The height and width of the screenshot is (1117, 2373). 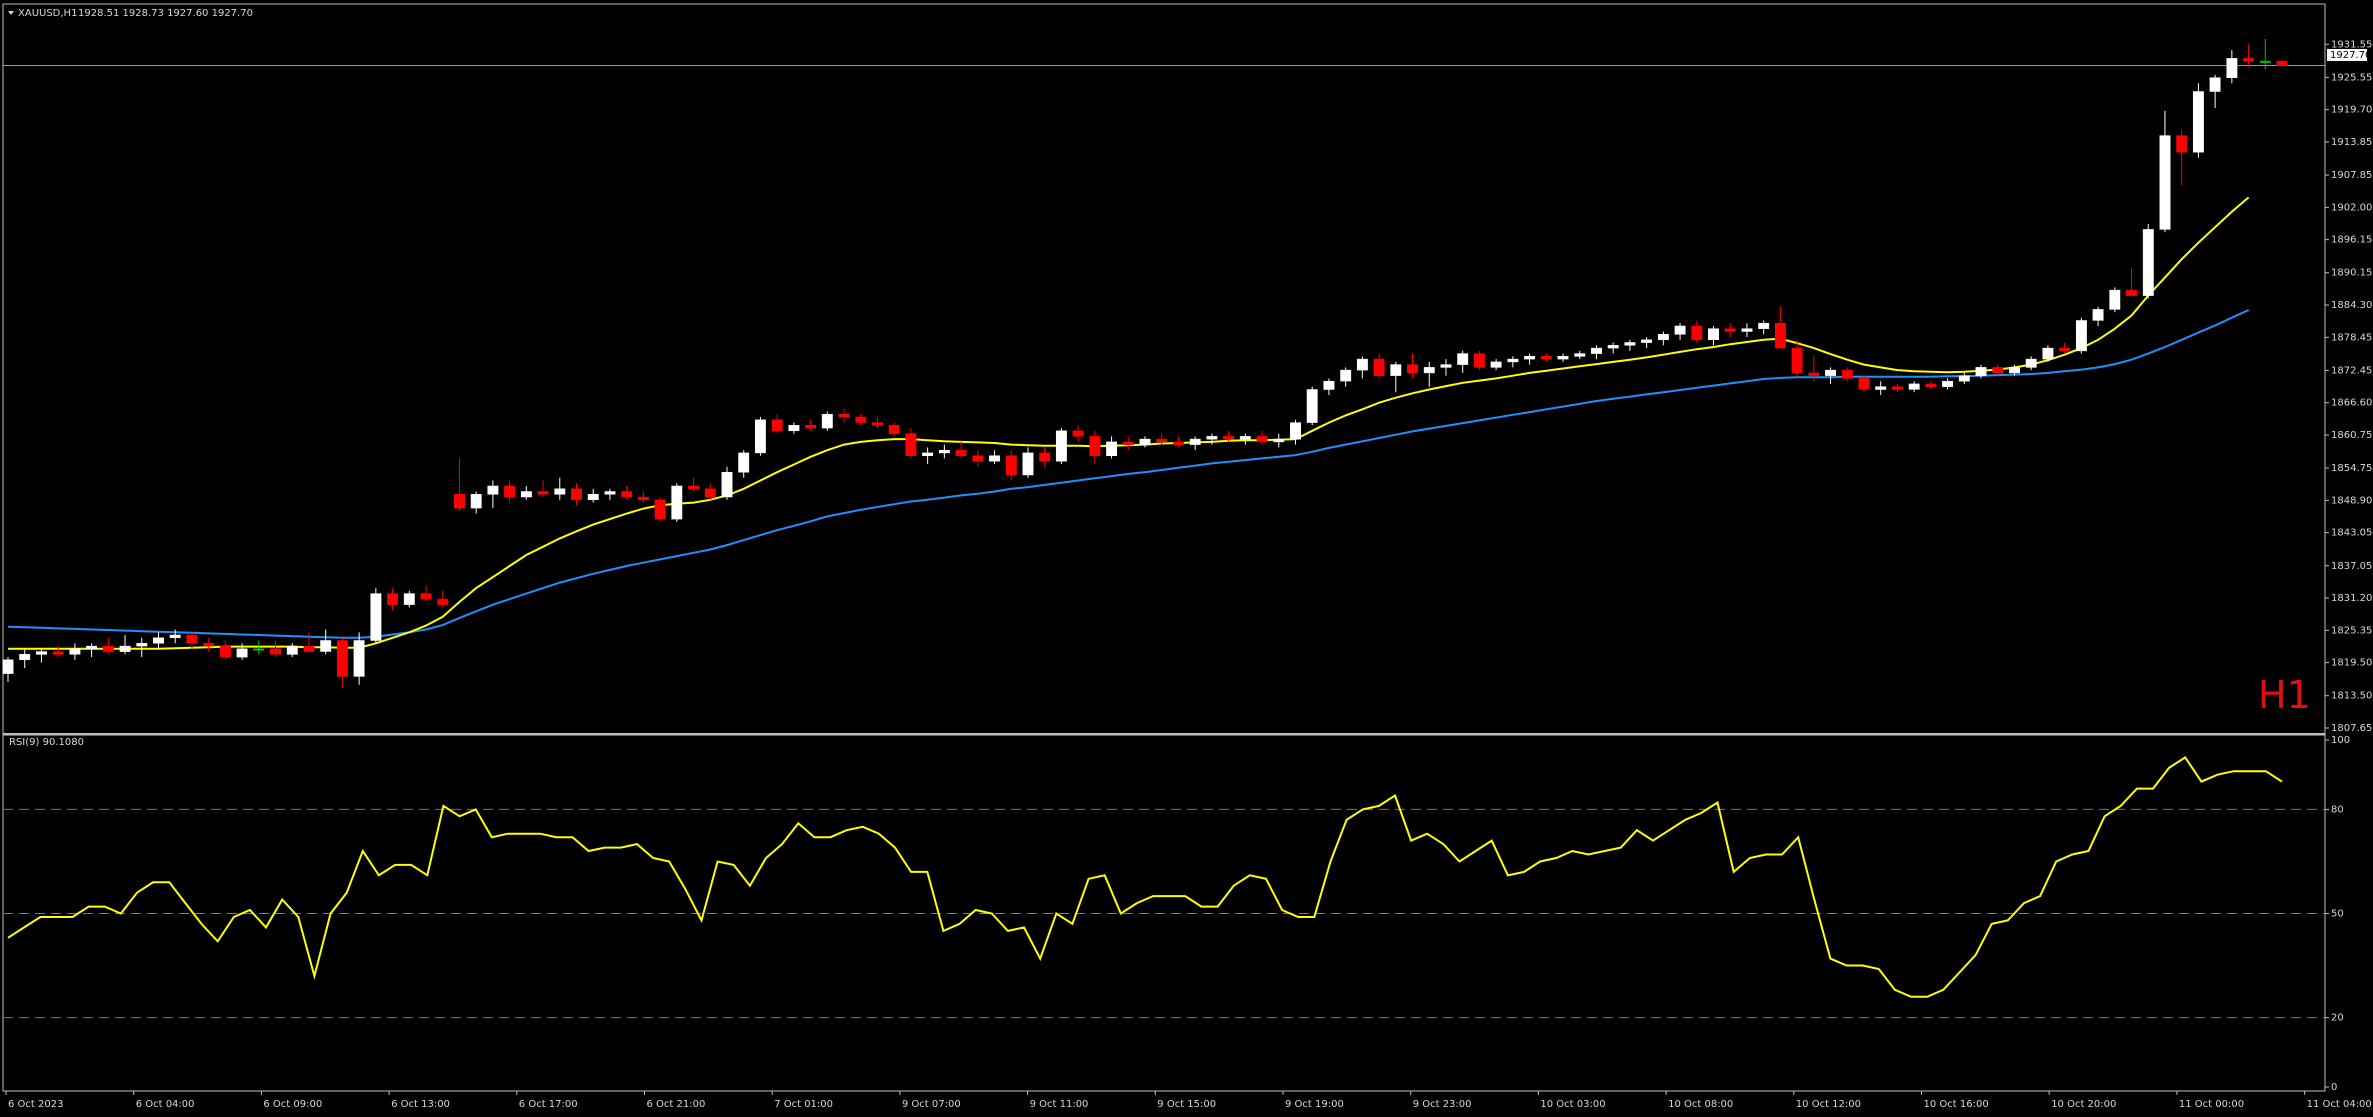 I want to click on price-tick-label: 1825.35, so click(x=2351, y=630).